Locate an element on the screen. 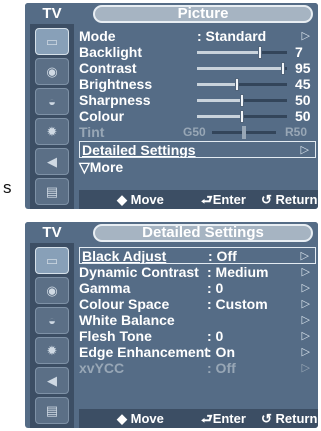 The image size is (321, 431). sharpness-row: Sharpness 50 is located at coordinates (197, 100).